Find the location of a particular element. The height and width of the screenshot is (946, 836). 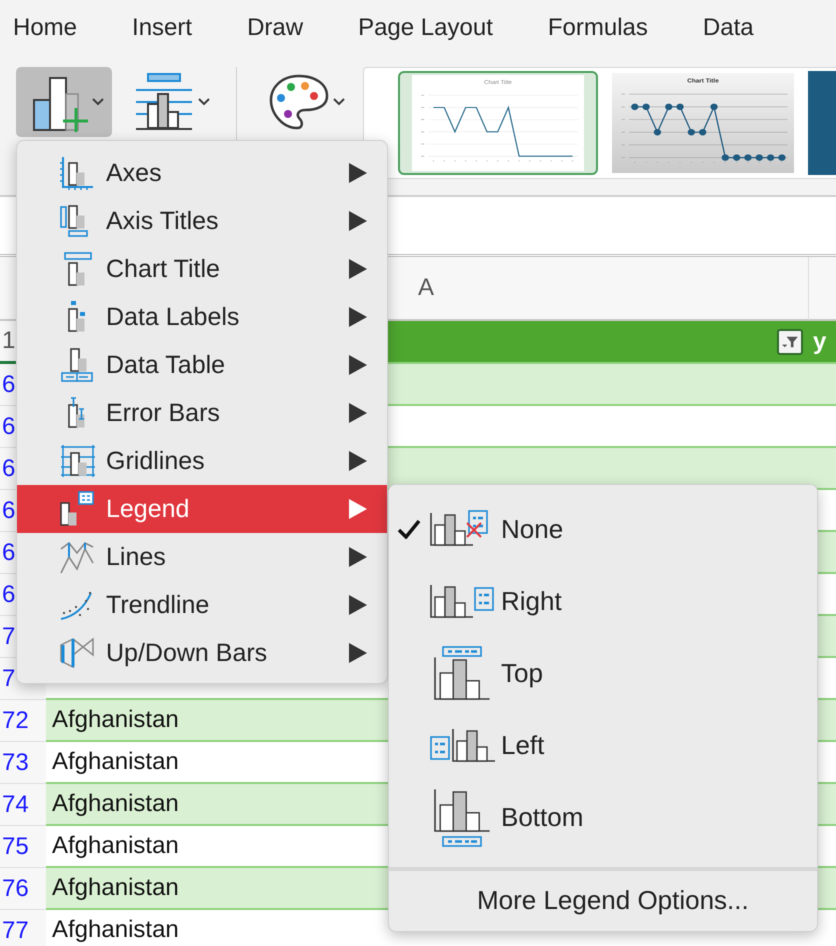

filter-button is located at coordinates (790, 341).